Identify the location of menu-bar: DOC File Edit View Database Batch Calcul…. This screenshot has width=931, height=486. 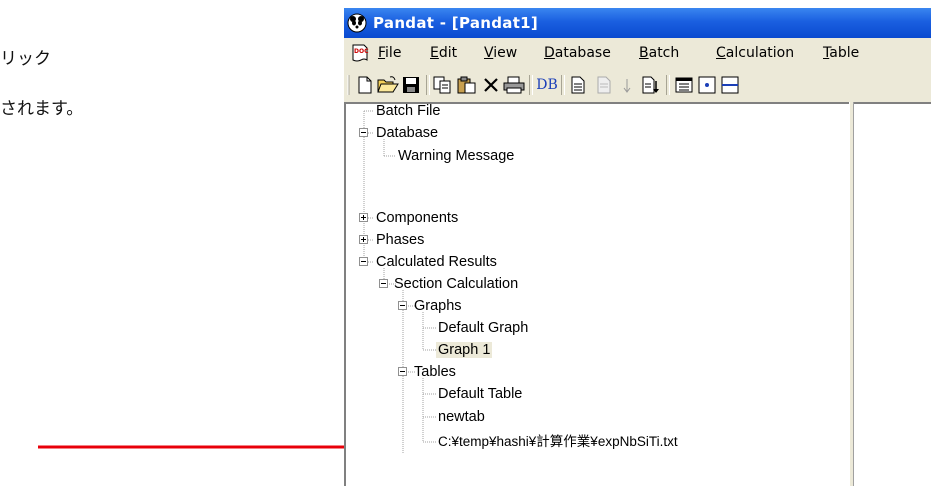
(637, 53).